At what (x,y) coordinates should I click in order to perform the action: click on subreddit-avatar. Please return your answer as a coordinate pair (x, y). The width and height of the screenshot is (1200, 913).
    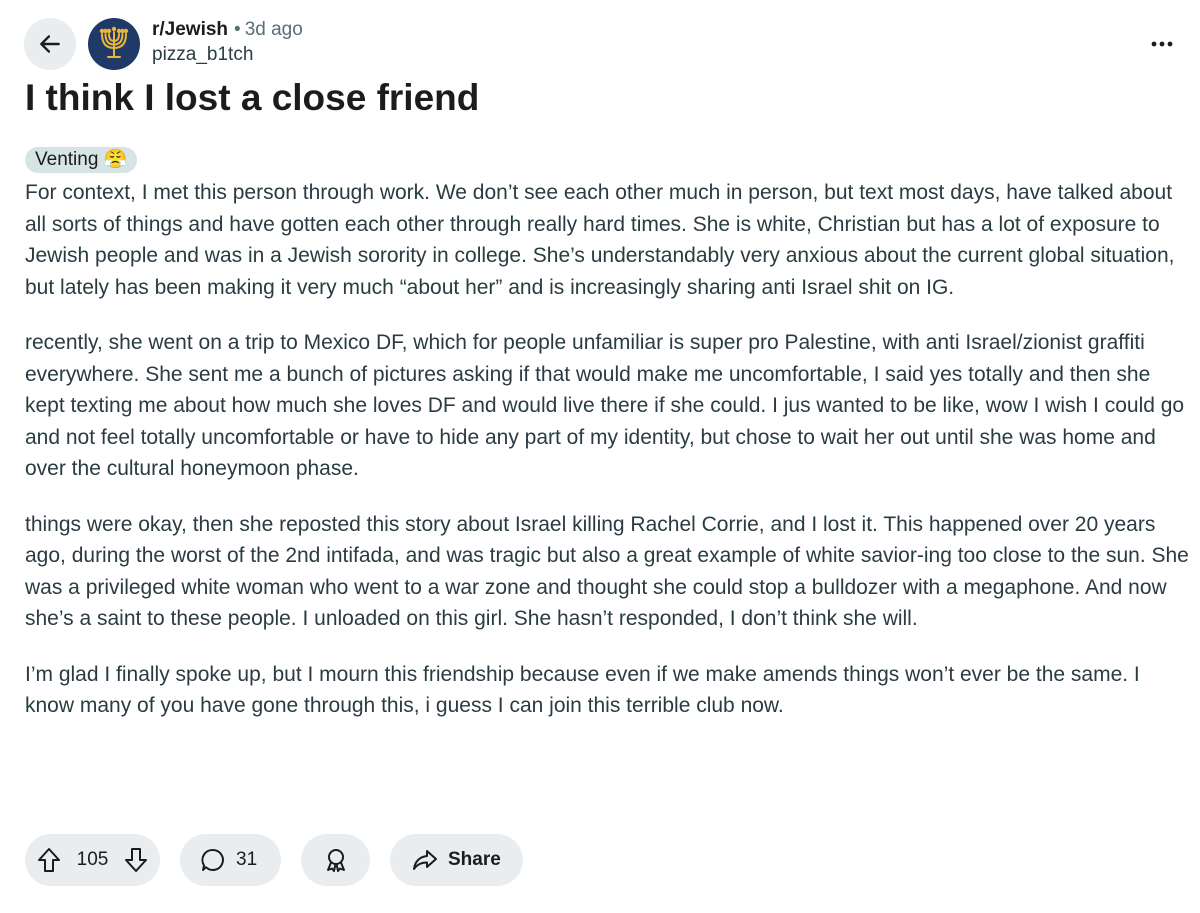
    Looking at the image, I should click on (114, 44).